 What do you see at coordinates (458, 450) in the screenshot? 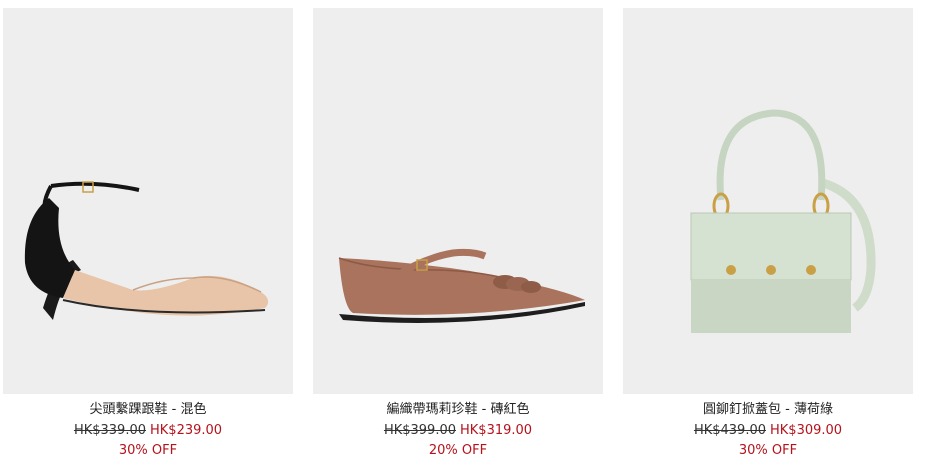
I see `discount-badge: 20% OFF` at bounding box center [458, 450].